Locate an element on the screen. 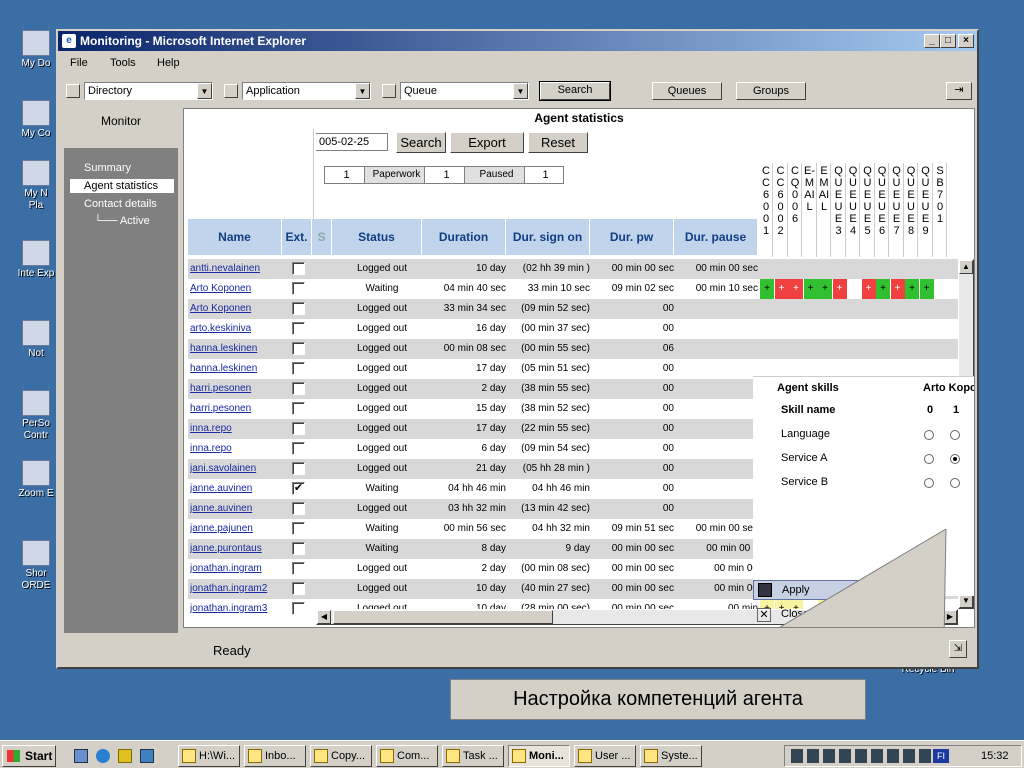 The image size is (1024, 768). queue-select: Queue ▼ is located at coordinates (464, 91).